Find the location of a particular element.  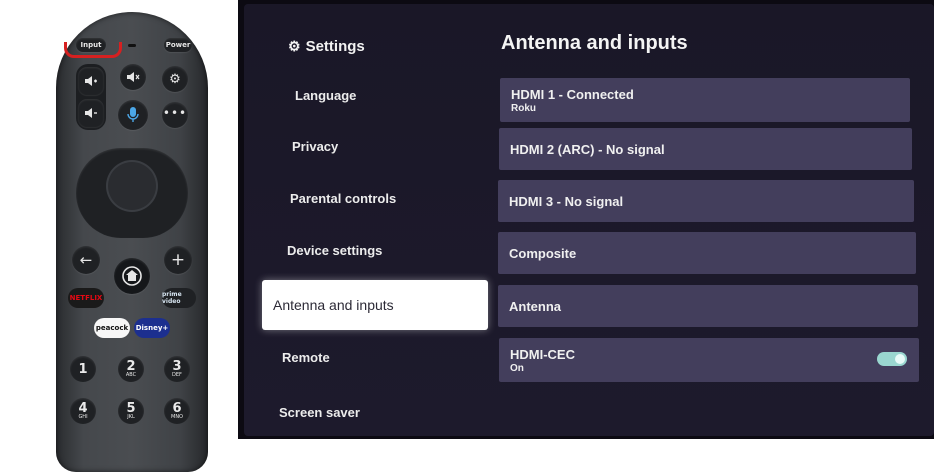

input-row-title: HDMI-CEC is located at coordinates (542, 354).